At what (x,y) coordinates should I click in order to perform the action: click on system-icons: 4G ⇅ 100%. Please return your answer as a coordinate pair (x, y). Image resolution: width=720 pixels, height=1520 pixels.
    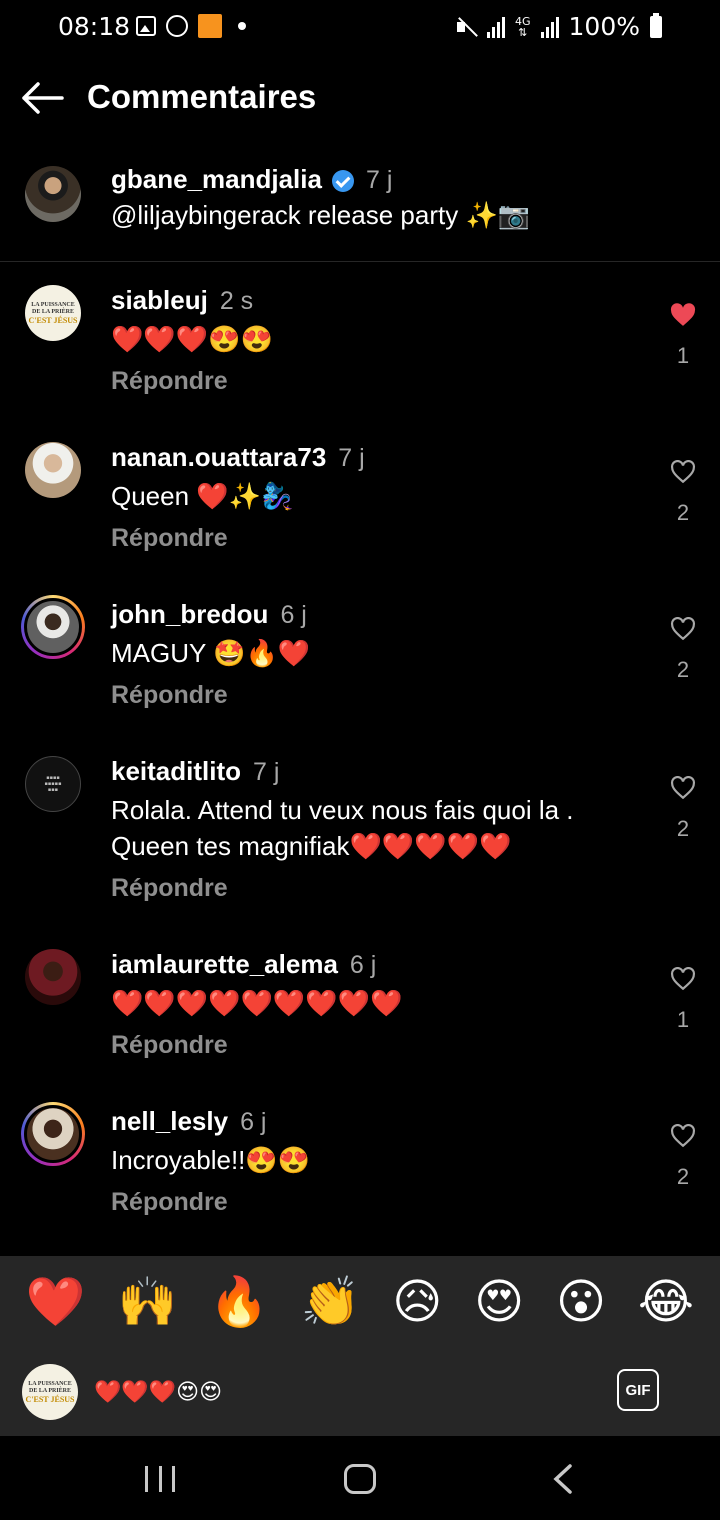
    Looking at the image, I should click on (558, 26).